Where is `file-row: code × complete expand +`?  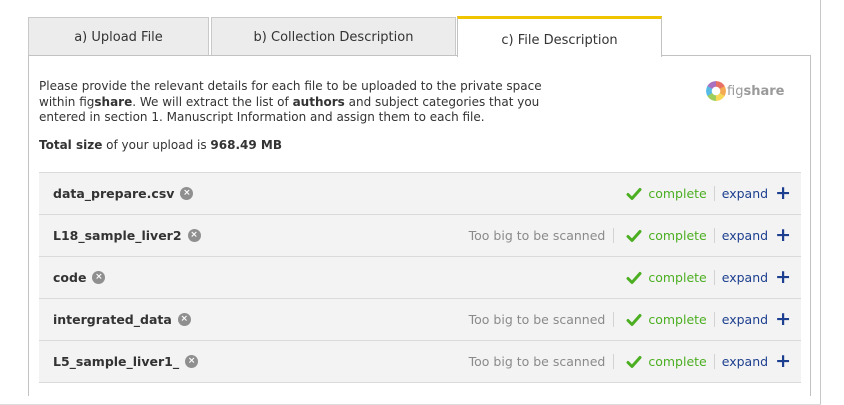
file-row: code × complete expand + is located at coordinates (420, 278).